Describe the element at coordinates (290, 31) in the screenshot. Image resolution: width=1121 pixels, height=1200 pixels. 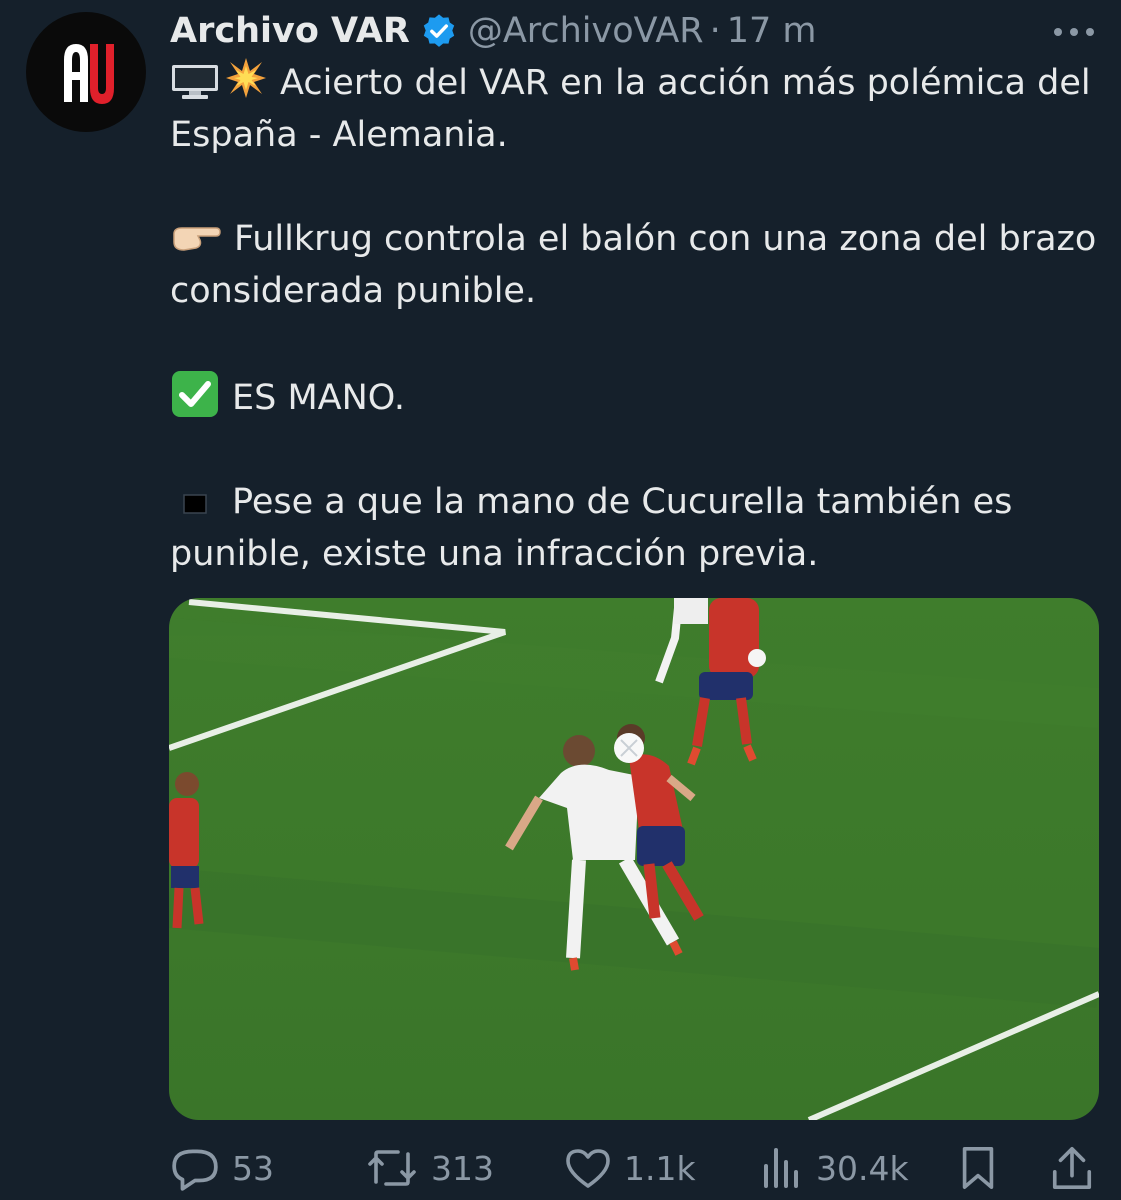
I see `author-name: Archivo VAR` at that location.